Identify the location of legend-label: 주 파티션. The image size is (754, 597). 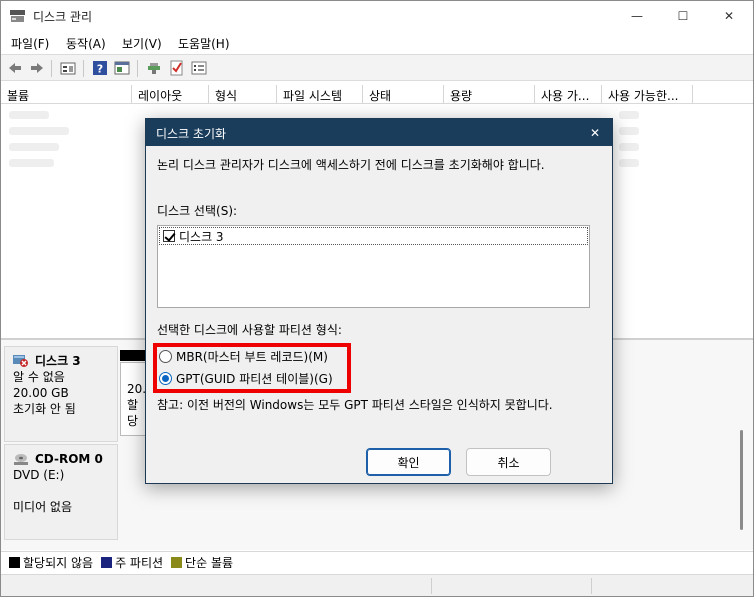
(139, 563).